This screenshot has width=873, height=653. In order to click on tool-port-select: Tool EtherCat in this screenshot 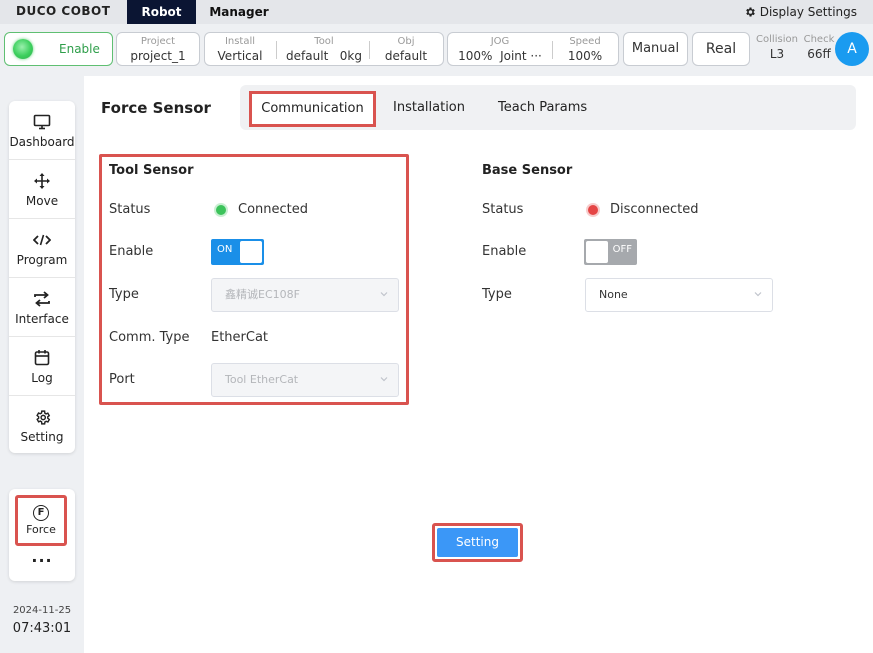, I will do `click(305, 380)`.